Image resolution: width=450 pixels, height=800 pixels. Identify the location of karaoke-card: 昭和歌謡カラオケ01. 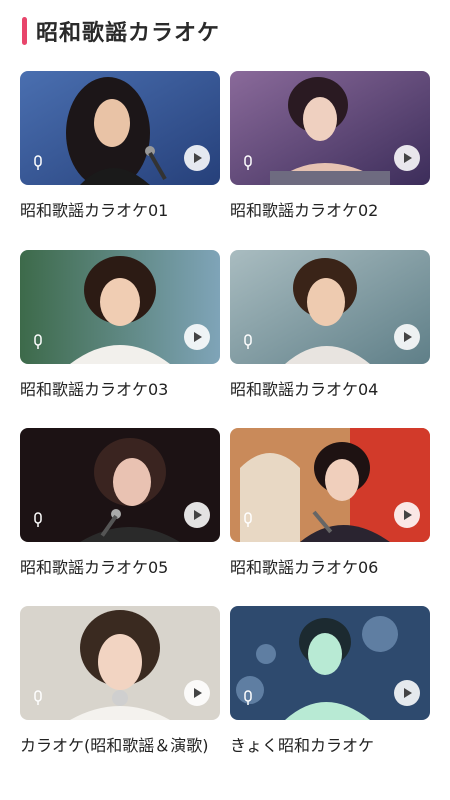
(120, 146).